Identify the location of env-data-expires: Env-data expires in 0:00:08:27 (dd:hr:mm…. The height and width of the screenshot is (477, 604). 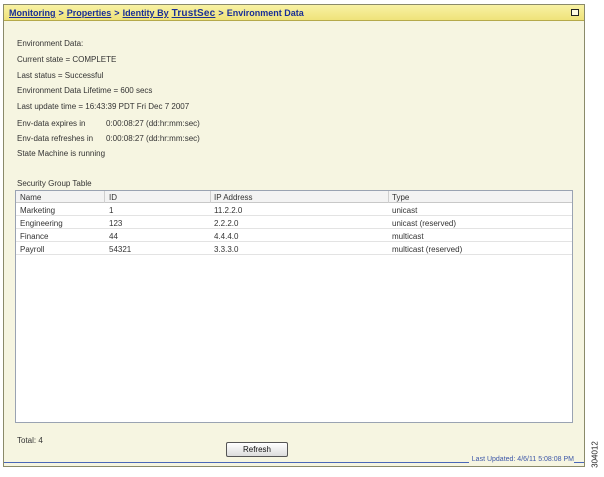
(108, 123).